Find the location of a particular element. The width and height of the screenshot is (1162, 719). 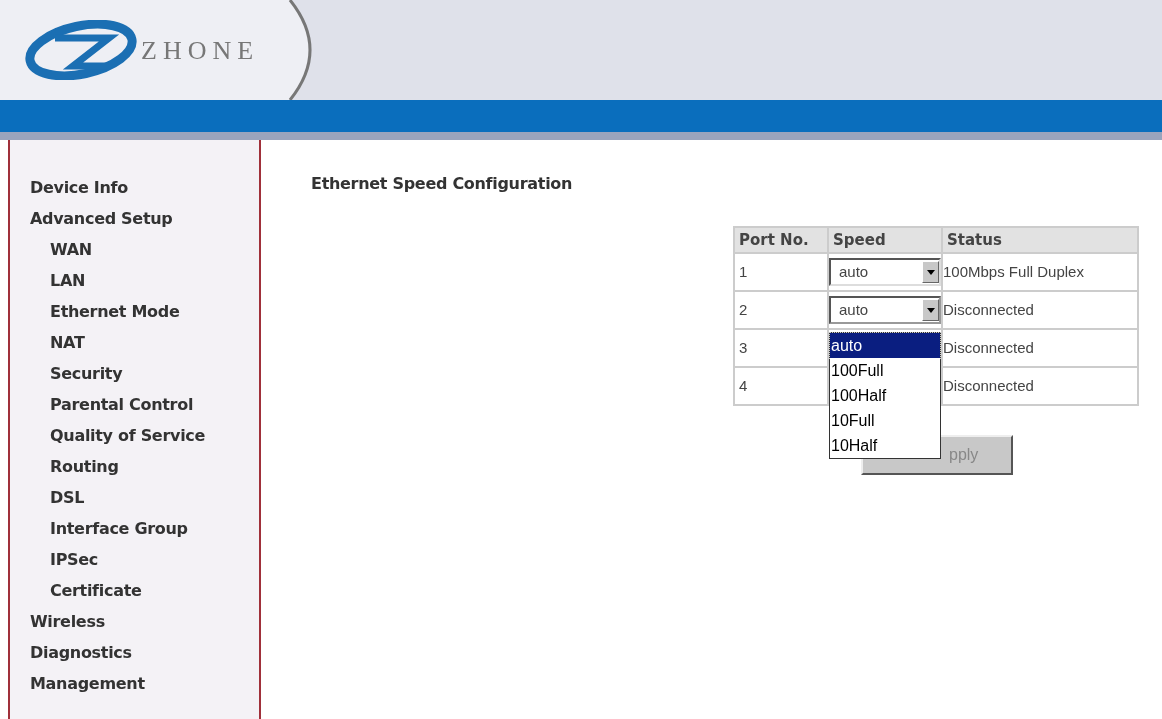

page-title: Ethernet Speed Configuration is located at coordinates (442, 184).